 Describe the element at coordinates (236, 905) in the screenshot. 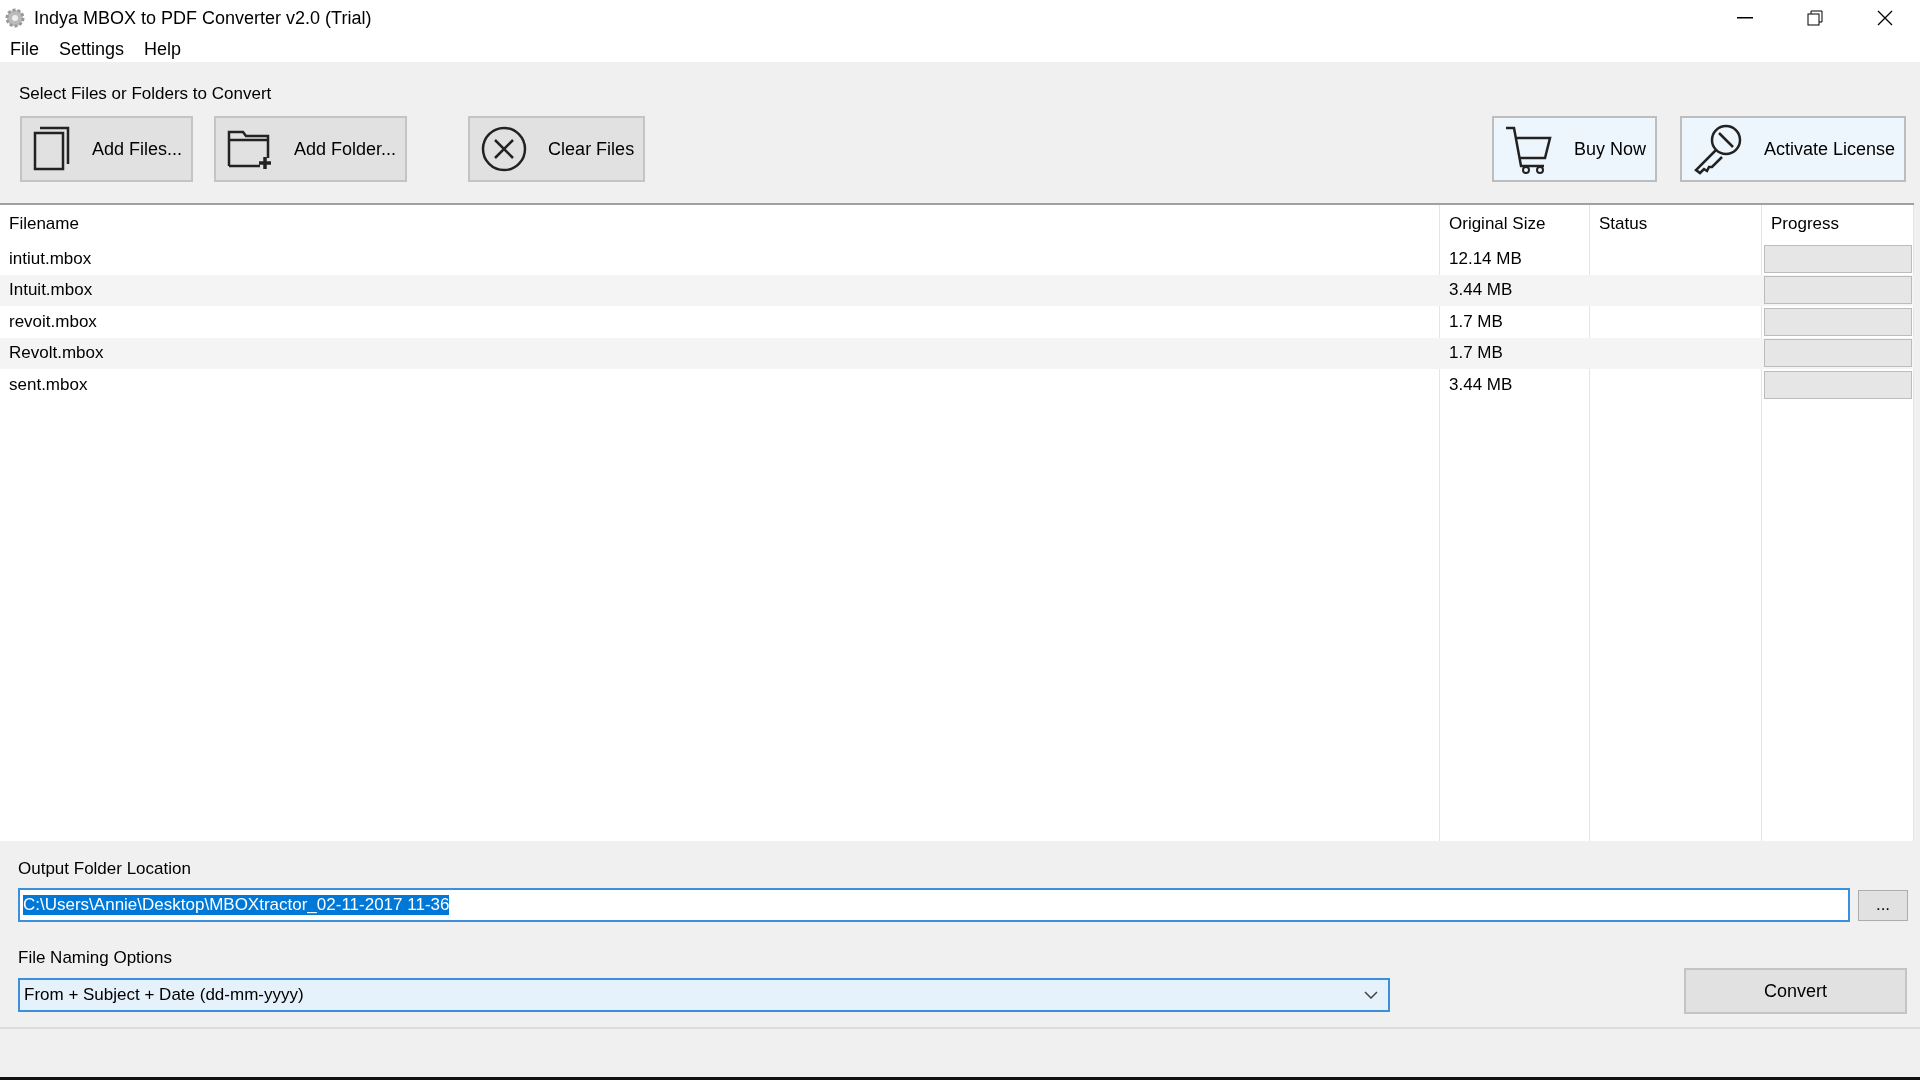

I see `field-value: C:\Users\Annie\Desktop\MBOXtractor_02-11-2017 11-36` at that location.